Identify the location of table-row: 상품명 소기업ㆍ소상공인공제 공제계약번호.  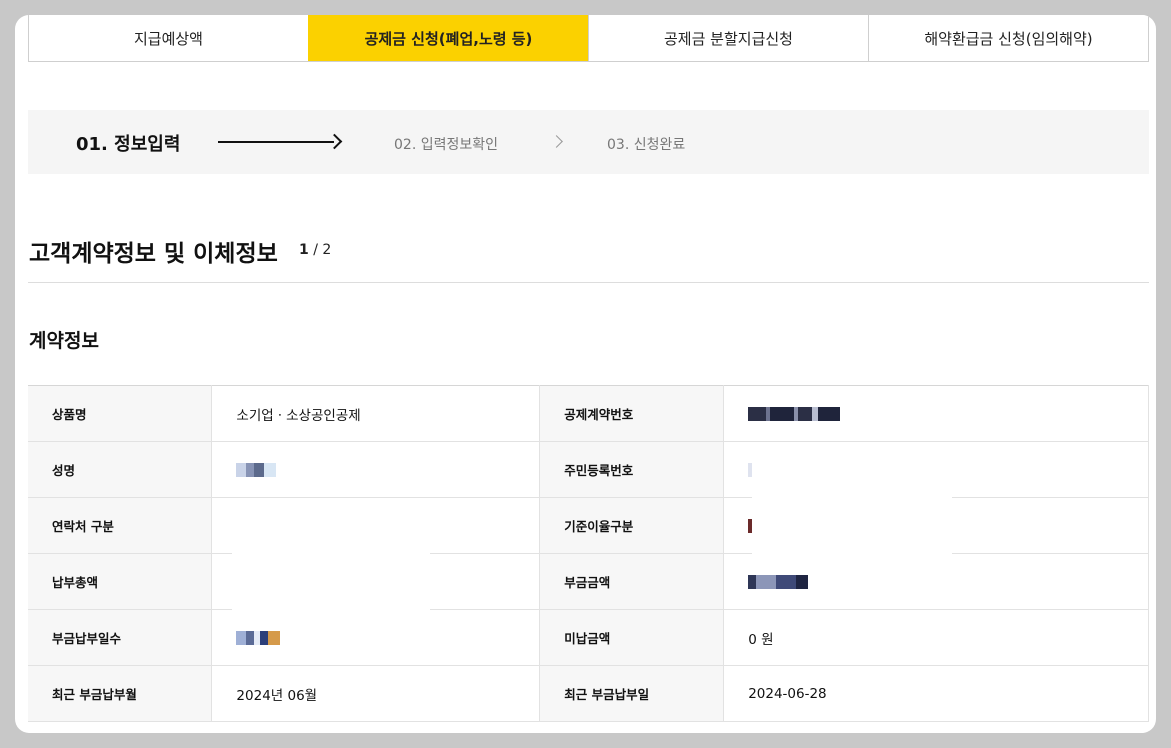
(588, 413).